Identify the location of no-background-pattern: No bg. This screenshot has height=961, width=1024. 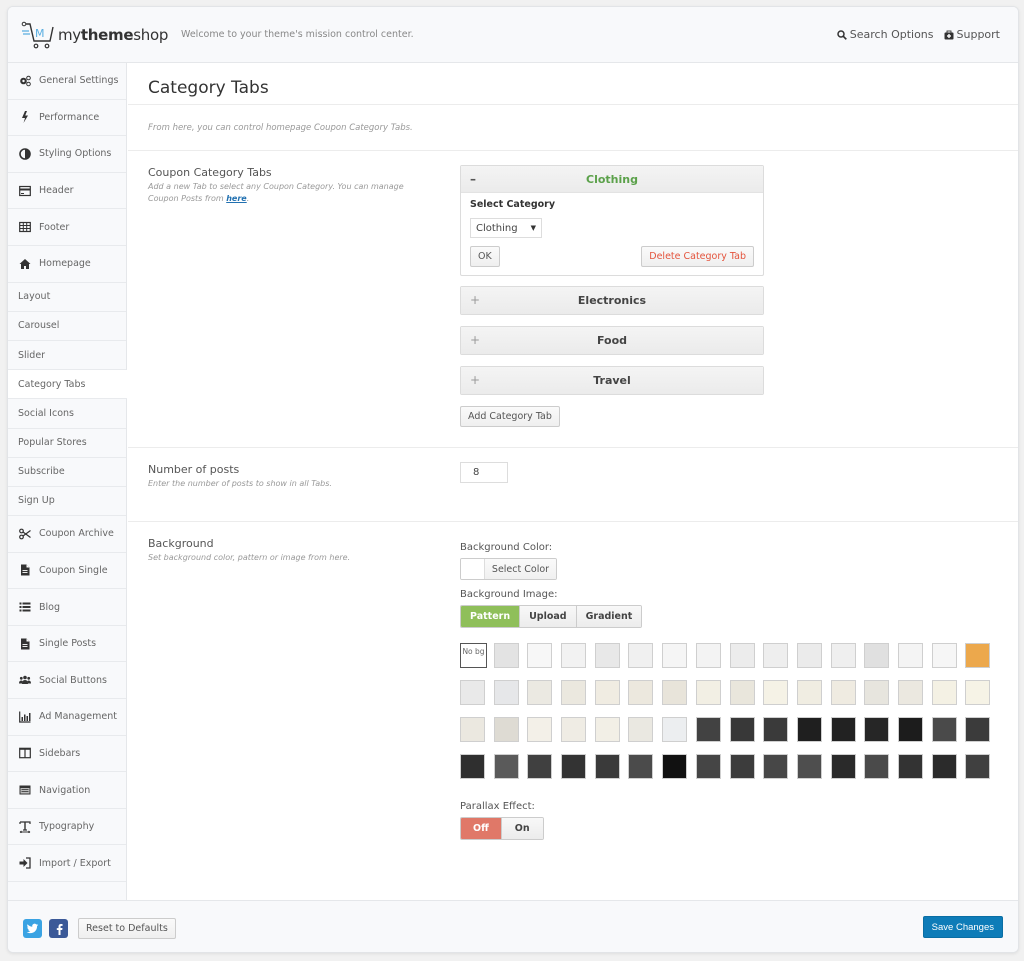
(473, 655).